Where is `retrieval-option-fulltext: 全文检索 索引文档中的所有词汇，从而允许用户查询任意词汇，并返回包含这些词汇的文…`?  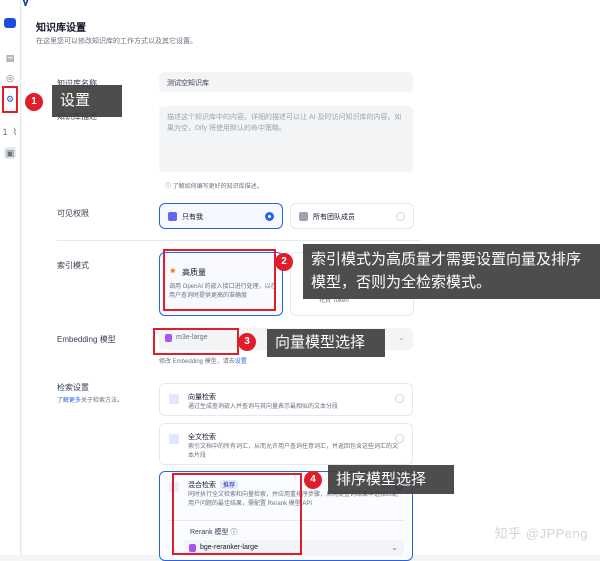
retrieval-option-fulltext: 全文检索 索引文档中的所有词汇，从而允许用户查询任意词汇，并返回包含这些词汇的文… is located at coordinates (286, 444).